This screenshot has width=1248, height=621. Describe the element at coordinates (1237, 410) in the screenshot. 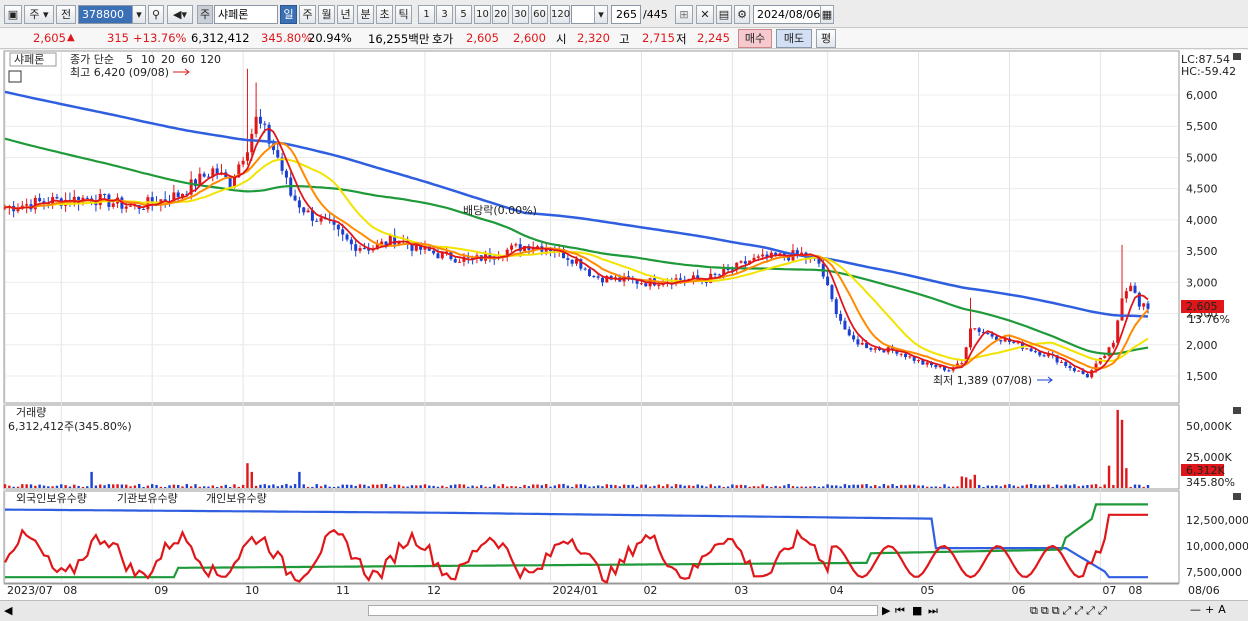

I see `volume-panel-close-icon` at that location.